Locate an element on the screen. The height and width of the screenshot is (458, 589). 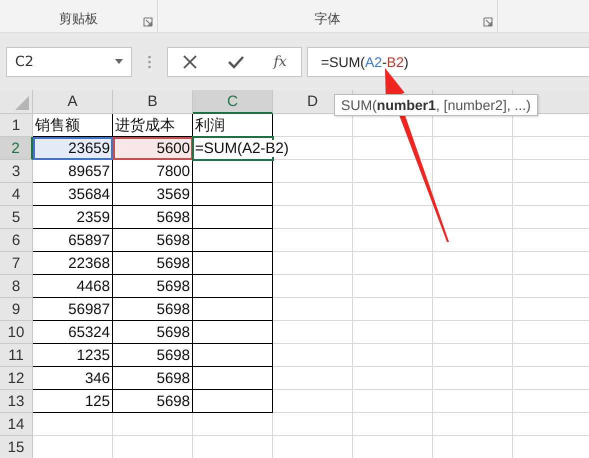
row-header: 11 is located at coordinates (16, 355).